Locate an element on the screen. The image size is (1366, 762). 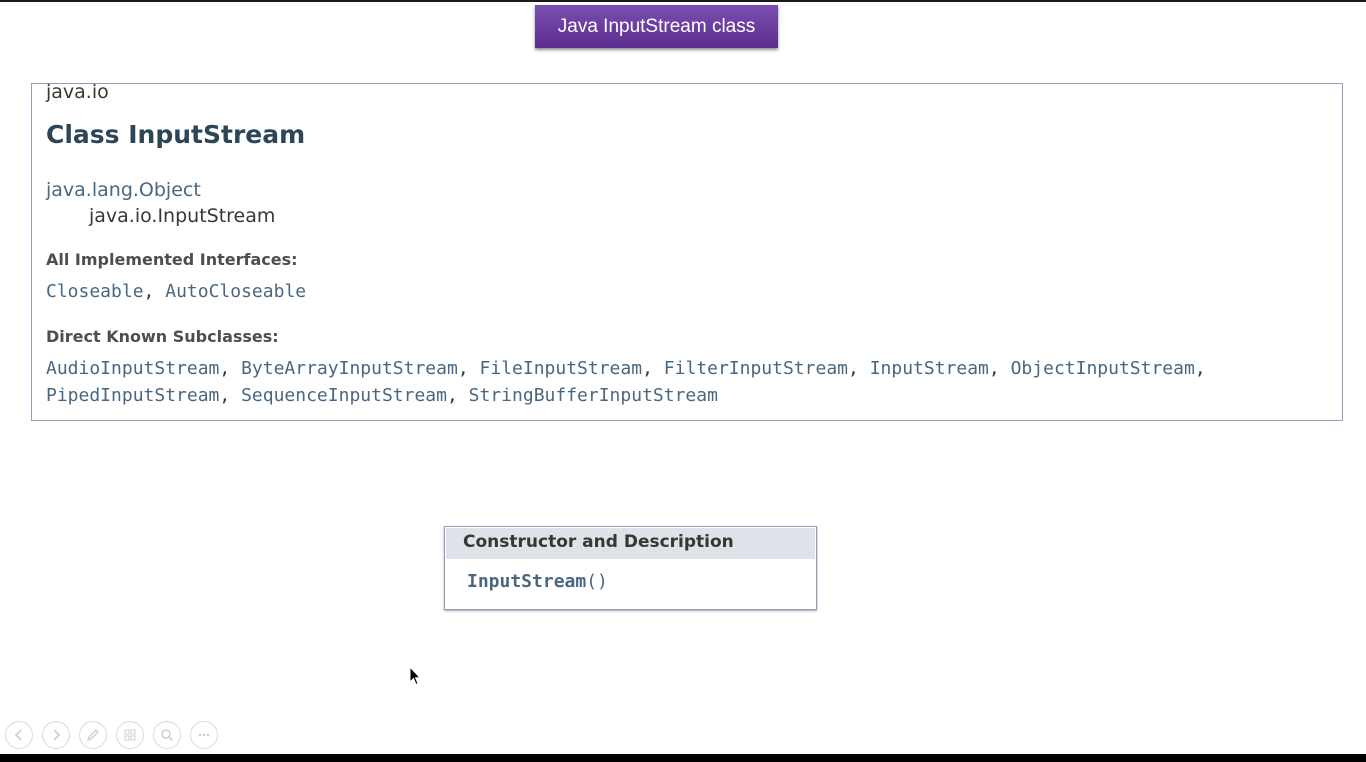
next-icon is located at coordinates (56, 735).